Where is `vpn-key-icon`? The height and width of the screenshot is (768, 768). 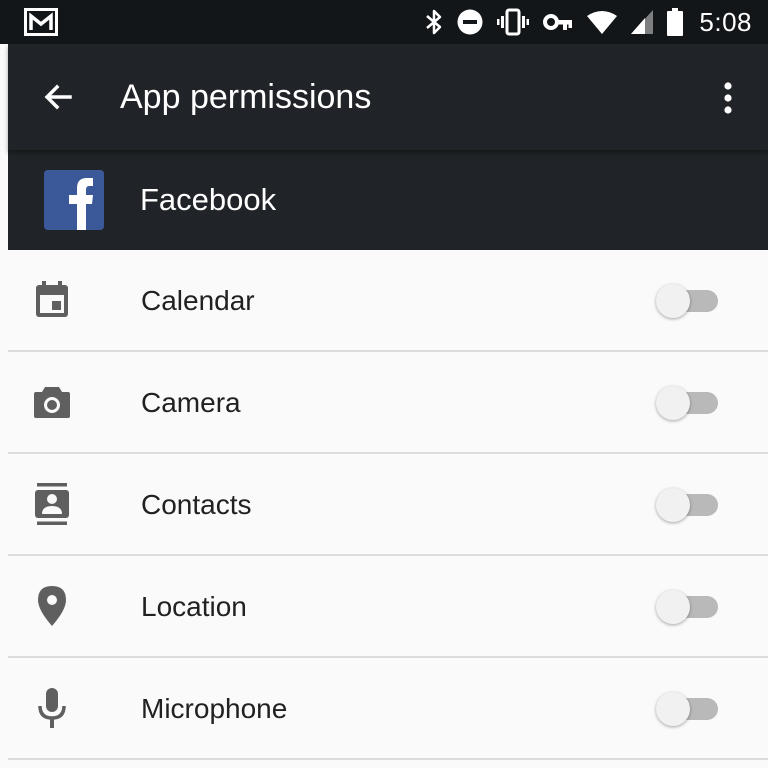 vpn-key-icon is located at coordinates (558, 22).